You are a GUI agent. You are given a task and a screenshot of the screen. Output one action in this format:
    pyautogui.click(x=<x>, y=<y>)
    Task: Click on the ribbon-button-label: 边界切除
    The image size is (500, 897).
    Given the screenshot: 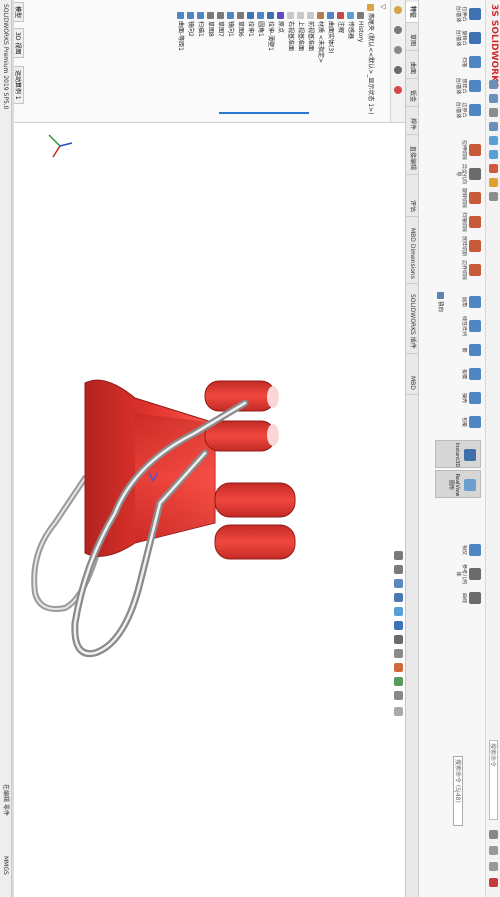 What is the action you would take?
    pyautogui.click(x=464, y=270)
    